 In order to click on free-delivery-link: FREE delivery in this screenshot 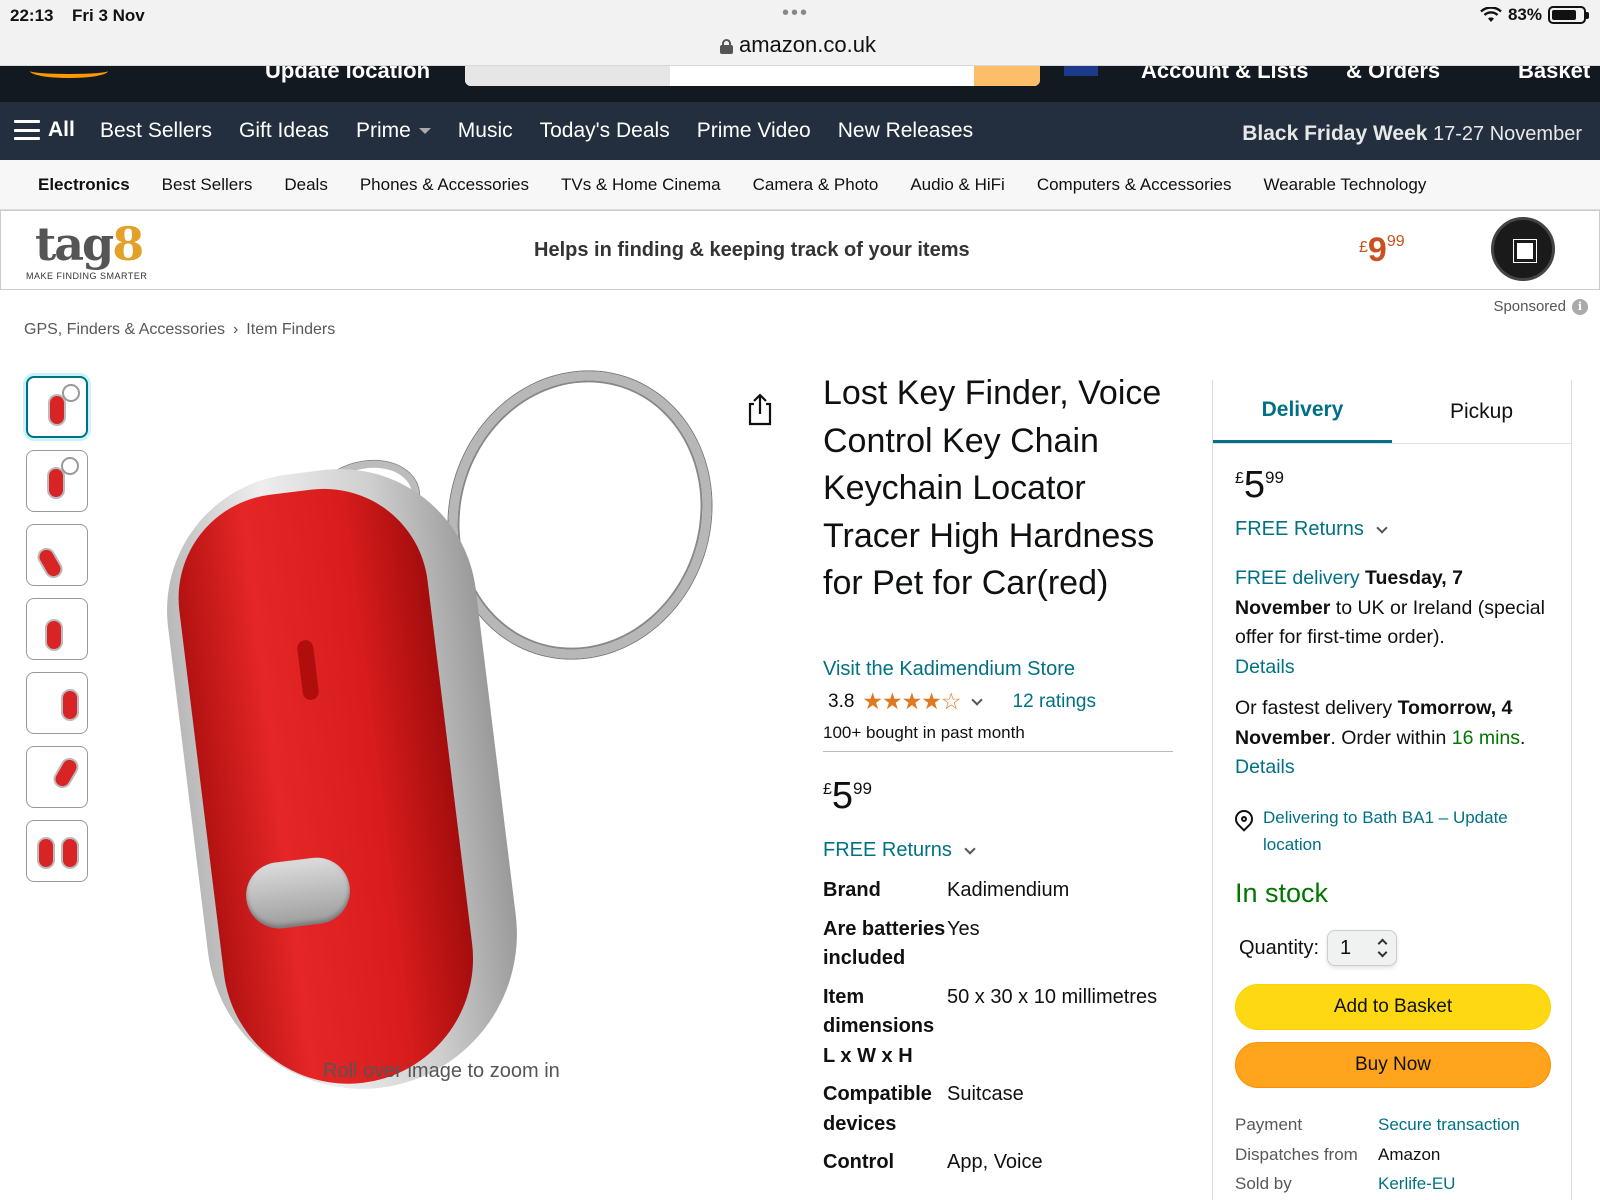, I will do `click(1297, 578)`.